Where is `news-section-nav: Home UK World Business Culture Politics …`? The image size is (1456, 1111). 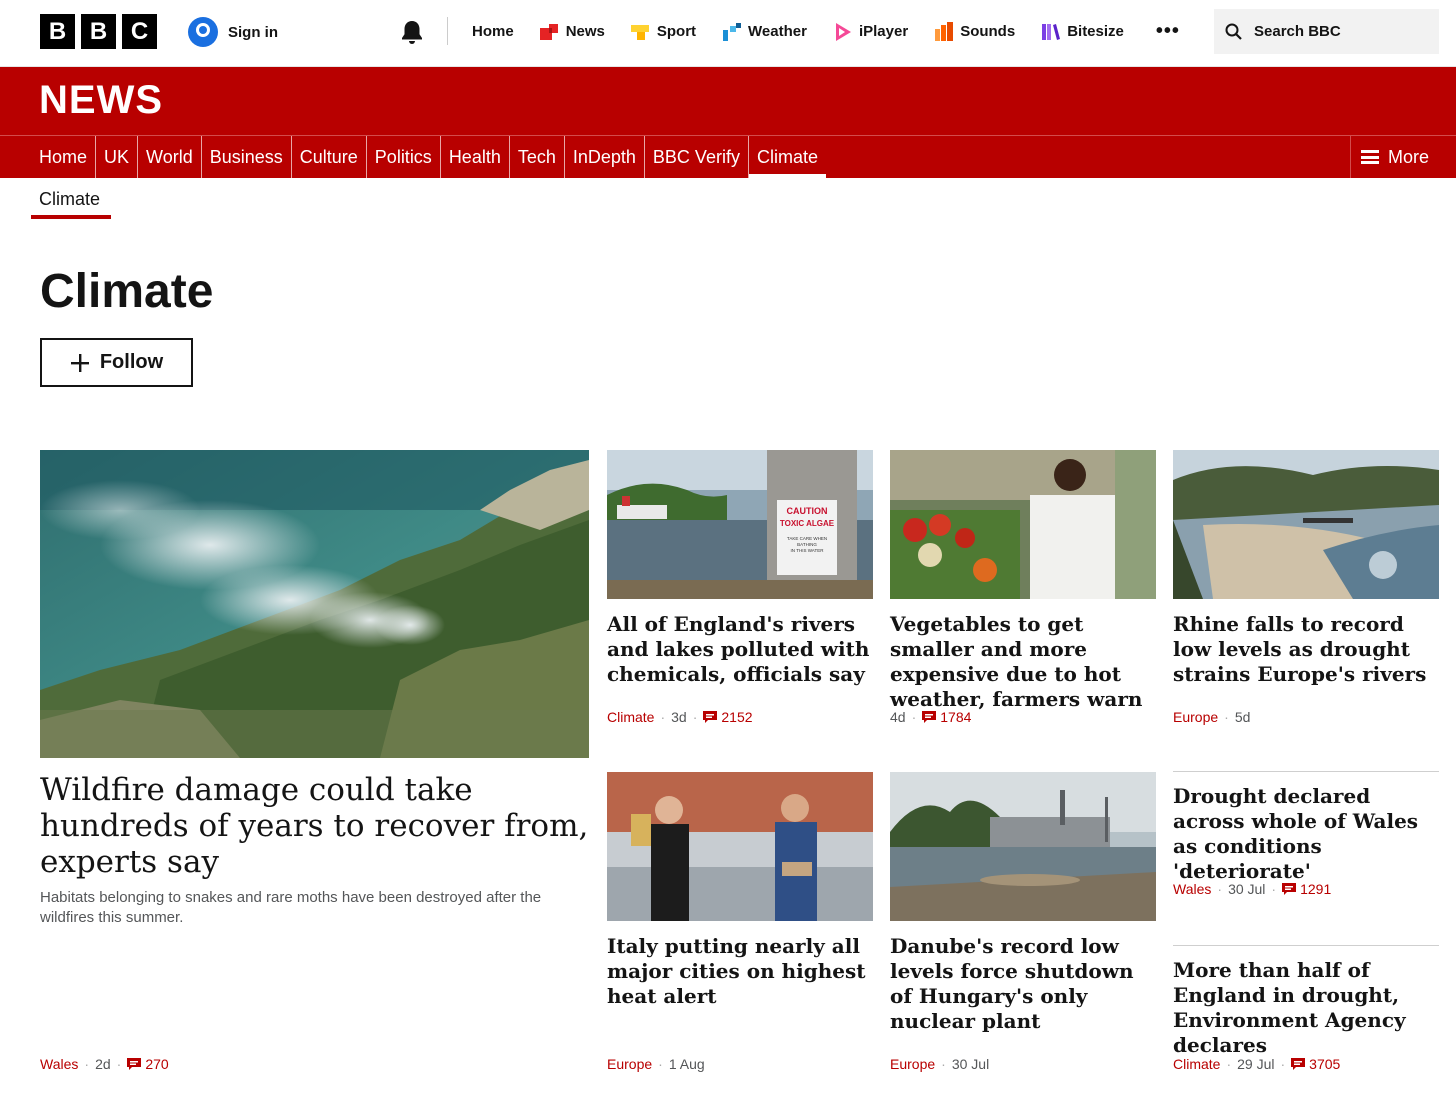 news-section-nav: Home UK World Business Culture Politics … is located at coordinates (728, 156).